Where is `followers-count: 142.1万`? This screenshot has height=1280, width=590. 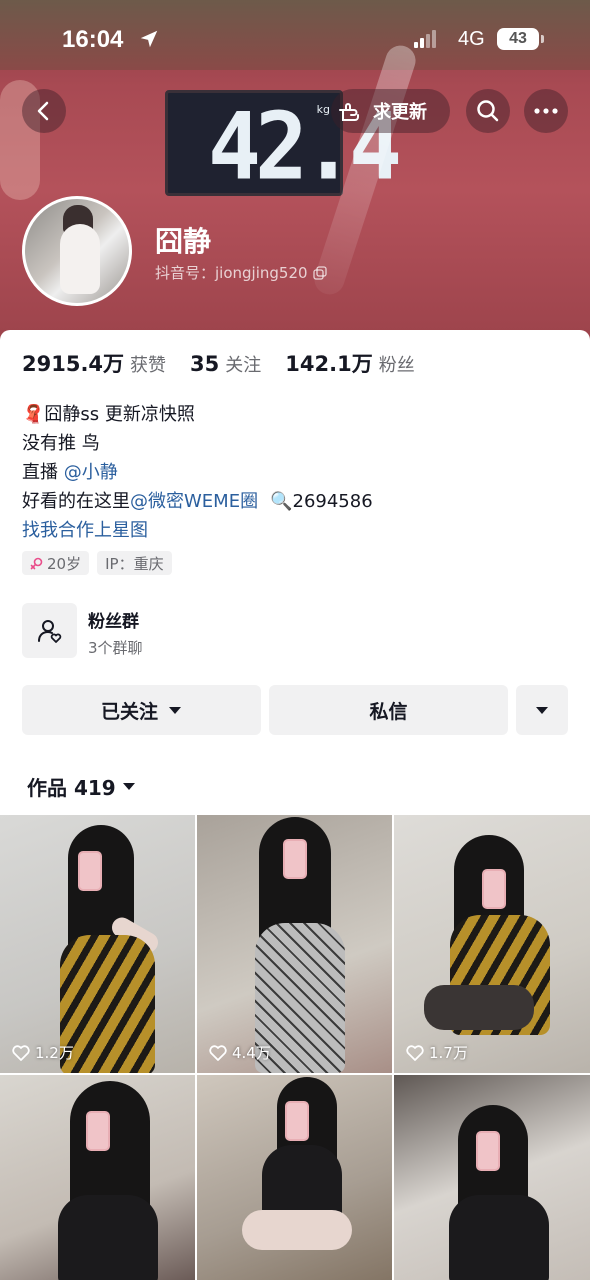
followers-count: 142.1万 is located at coordinates (328, 363).